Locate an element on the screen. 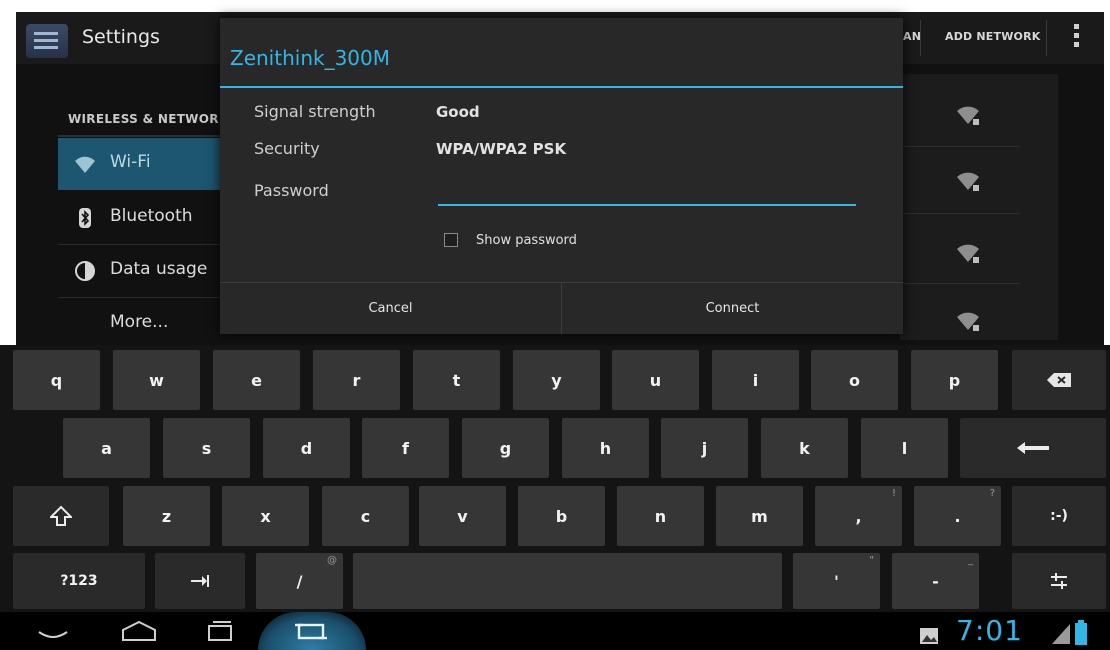 Image resolution: width=1110 pixels, height=650 pixels. key-label: o is located at coordinates (854, 380).